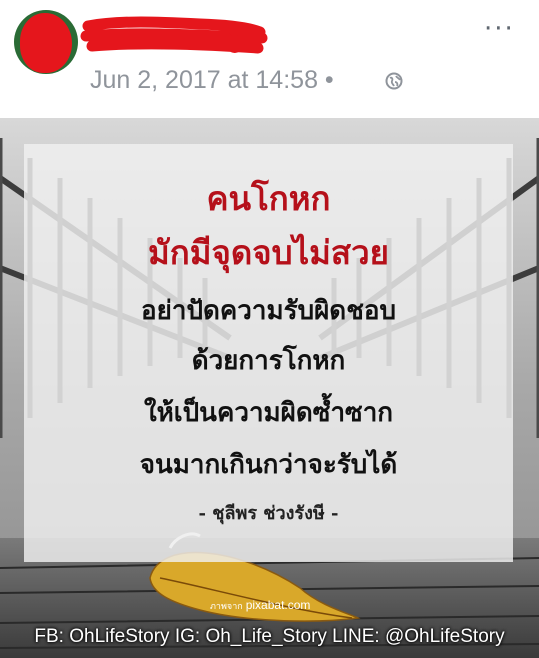 The width and height of the screenshot is (539, 658). What do you see at coordinates (268, 198) in the screenshot?
I see `title-line-1: คนโกหก` at bounding box center [268, 198].